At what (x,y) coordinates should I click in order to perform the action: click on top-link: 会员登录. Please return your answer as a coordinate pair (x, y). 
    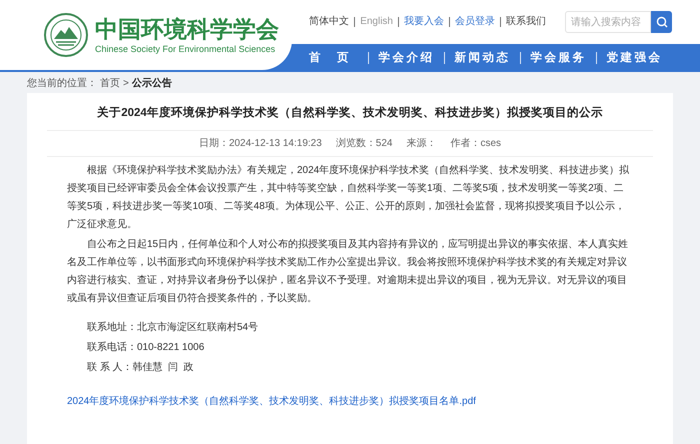
    Looking at the image, I should click on (474, 22).